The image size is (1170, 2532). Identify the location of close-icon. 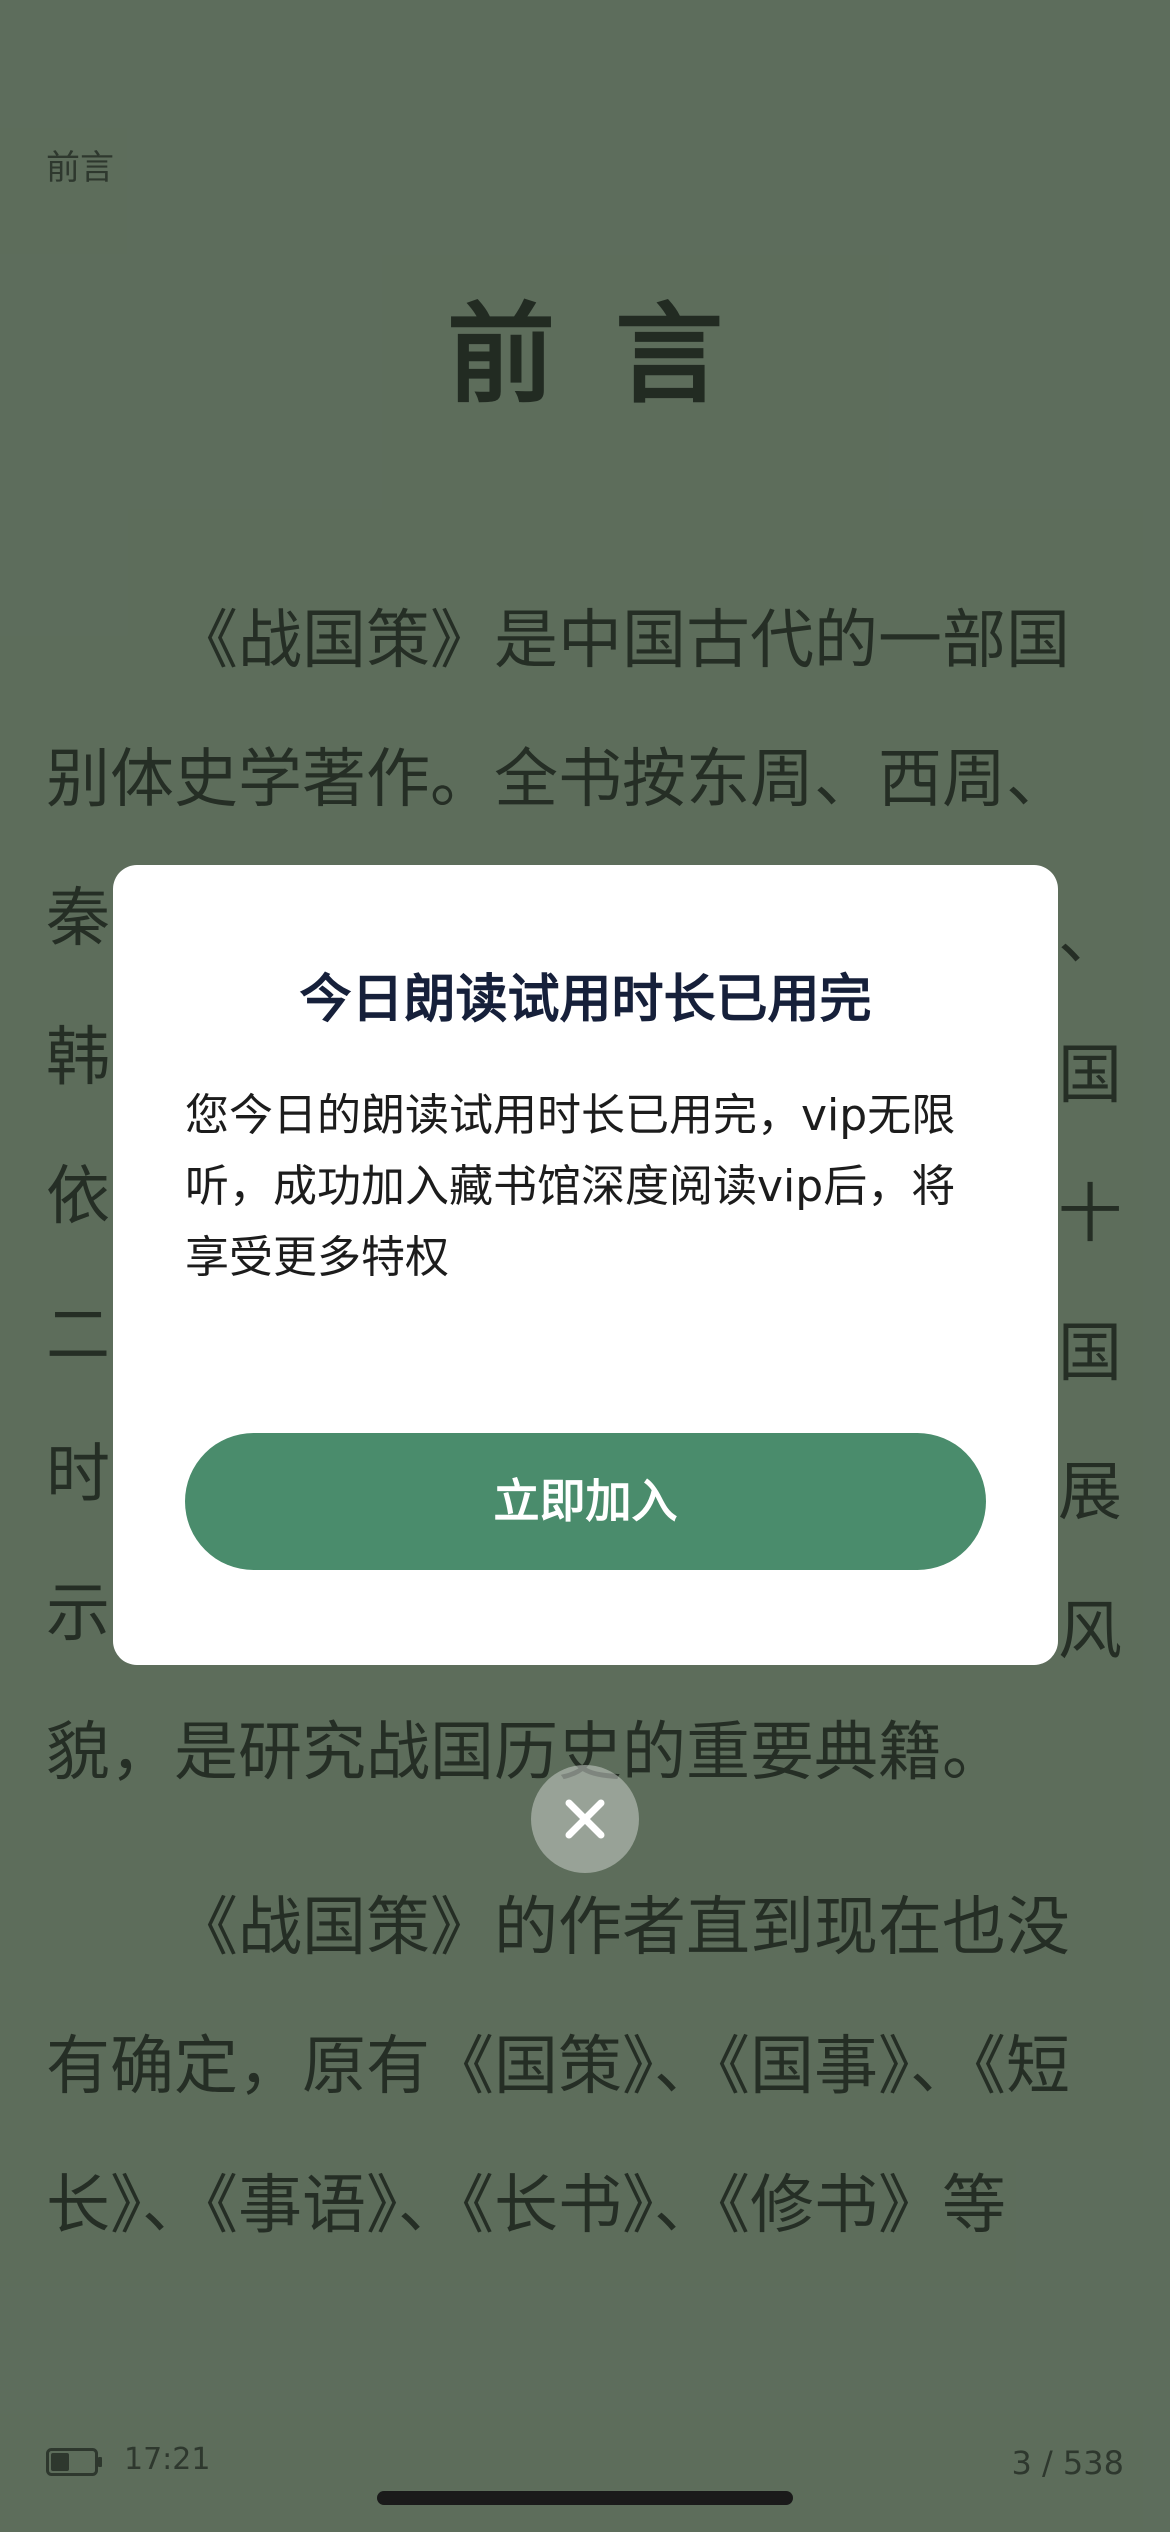
(585, 1819).